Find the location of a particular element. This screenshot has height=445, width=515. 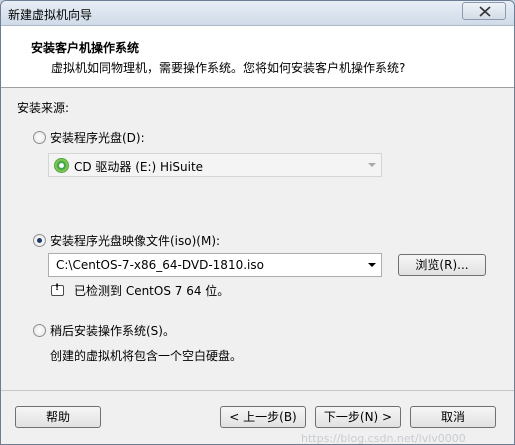

help-button: 帮助 is located at coordinates (58, 417).